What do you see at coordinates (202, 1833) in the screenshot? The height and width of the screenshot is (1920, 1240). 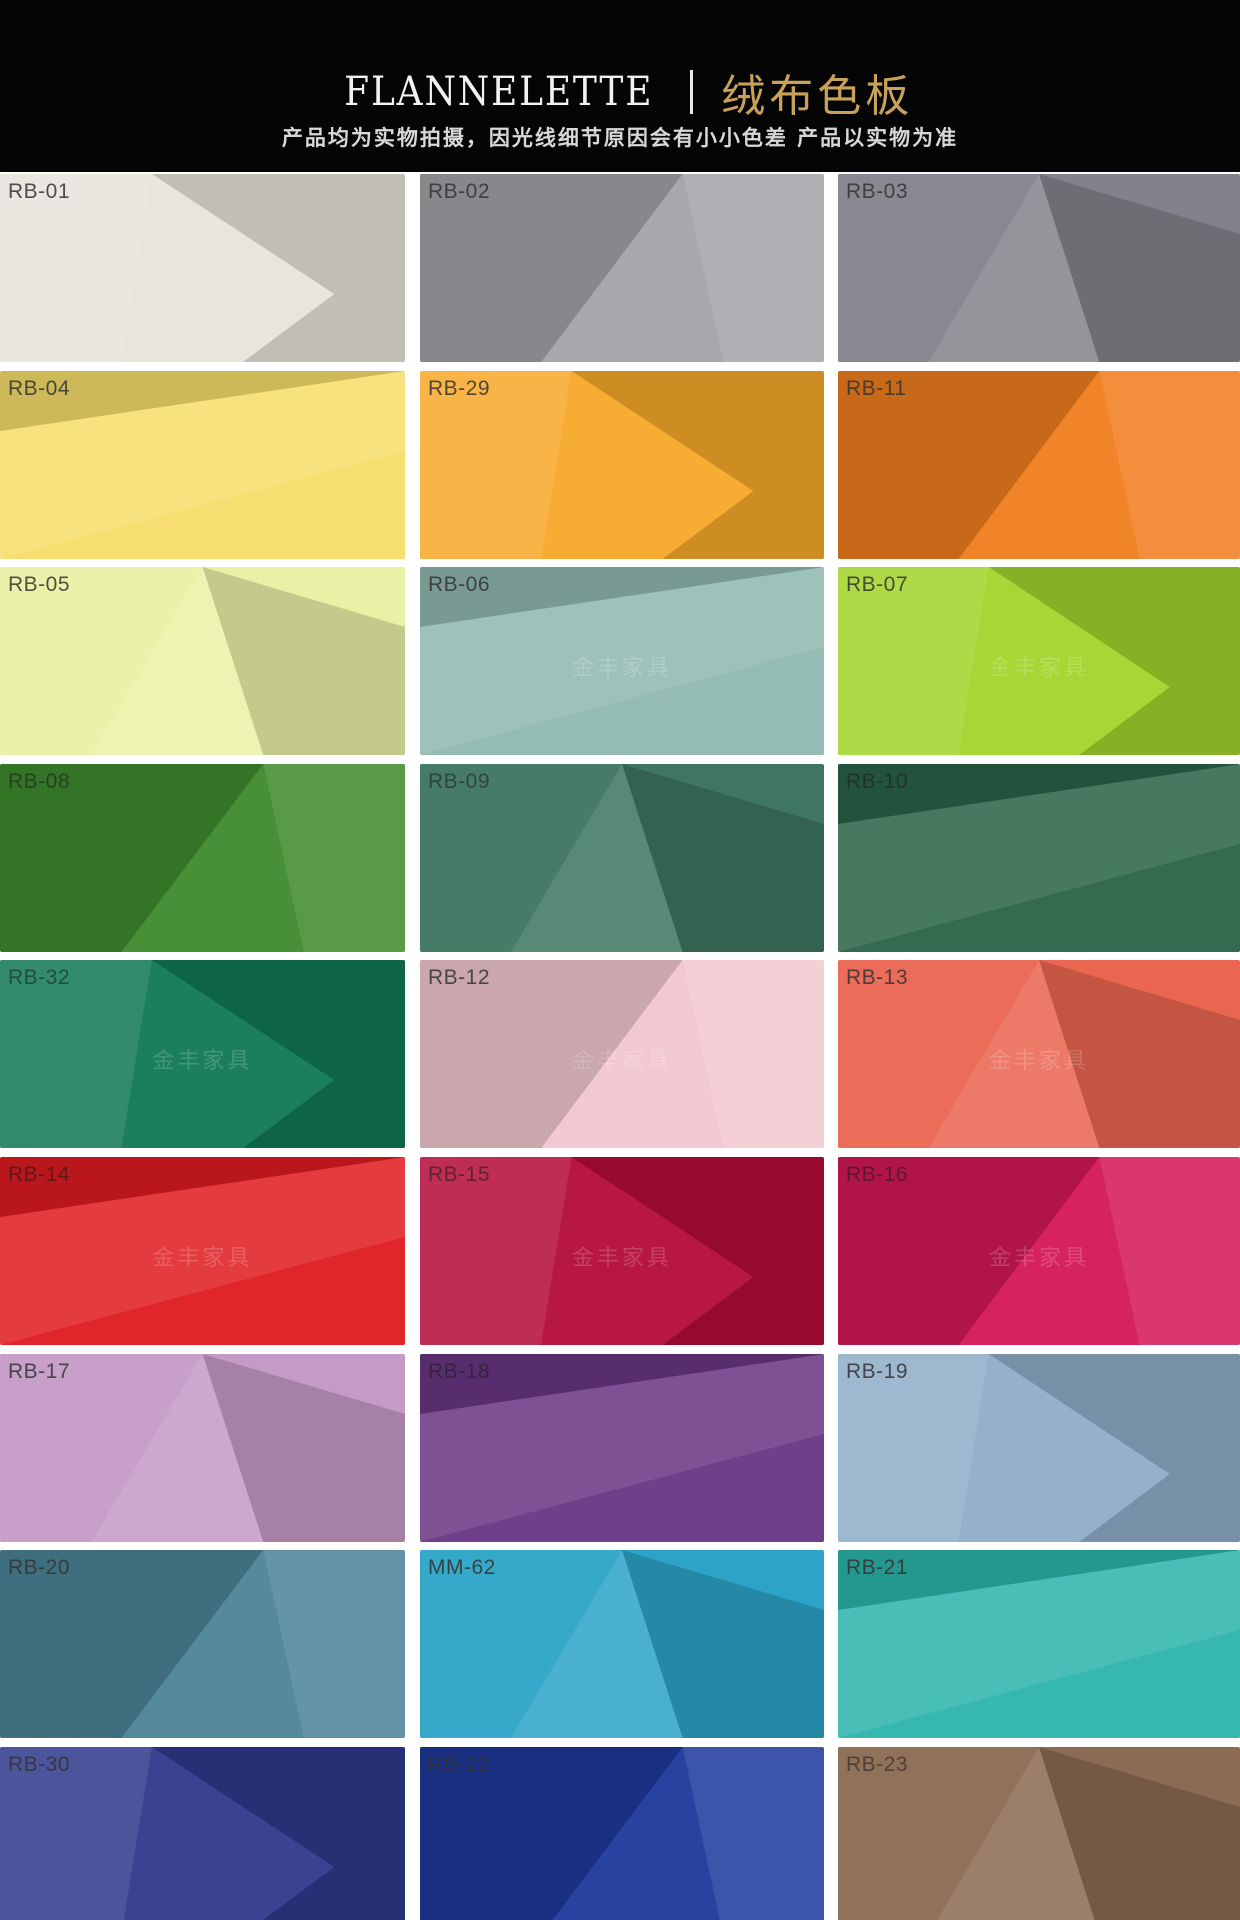 I see `swatch-rb-30: RB-30` at bounding box center [202, 1833].